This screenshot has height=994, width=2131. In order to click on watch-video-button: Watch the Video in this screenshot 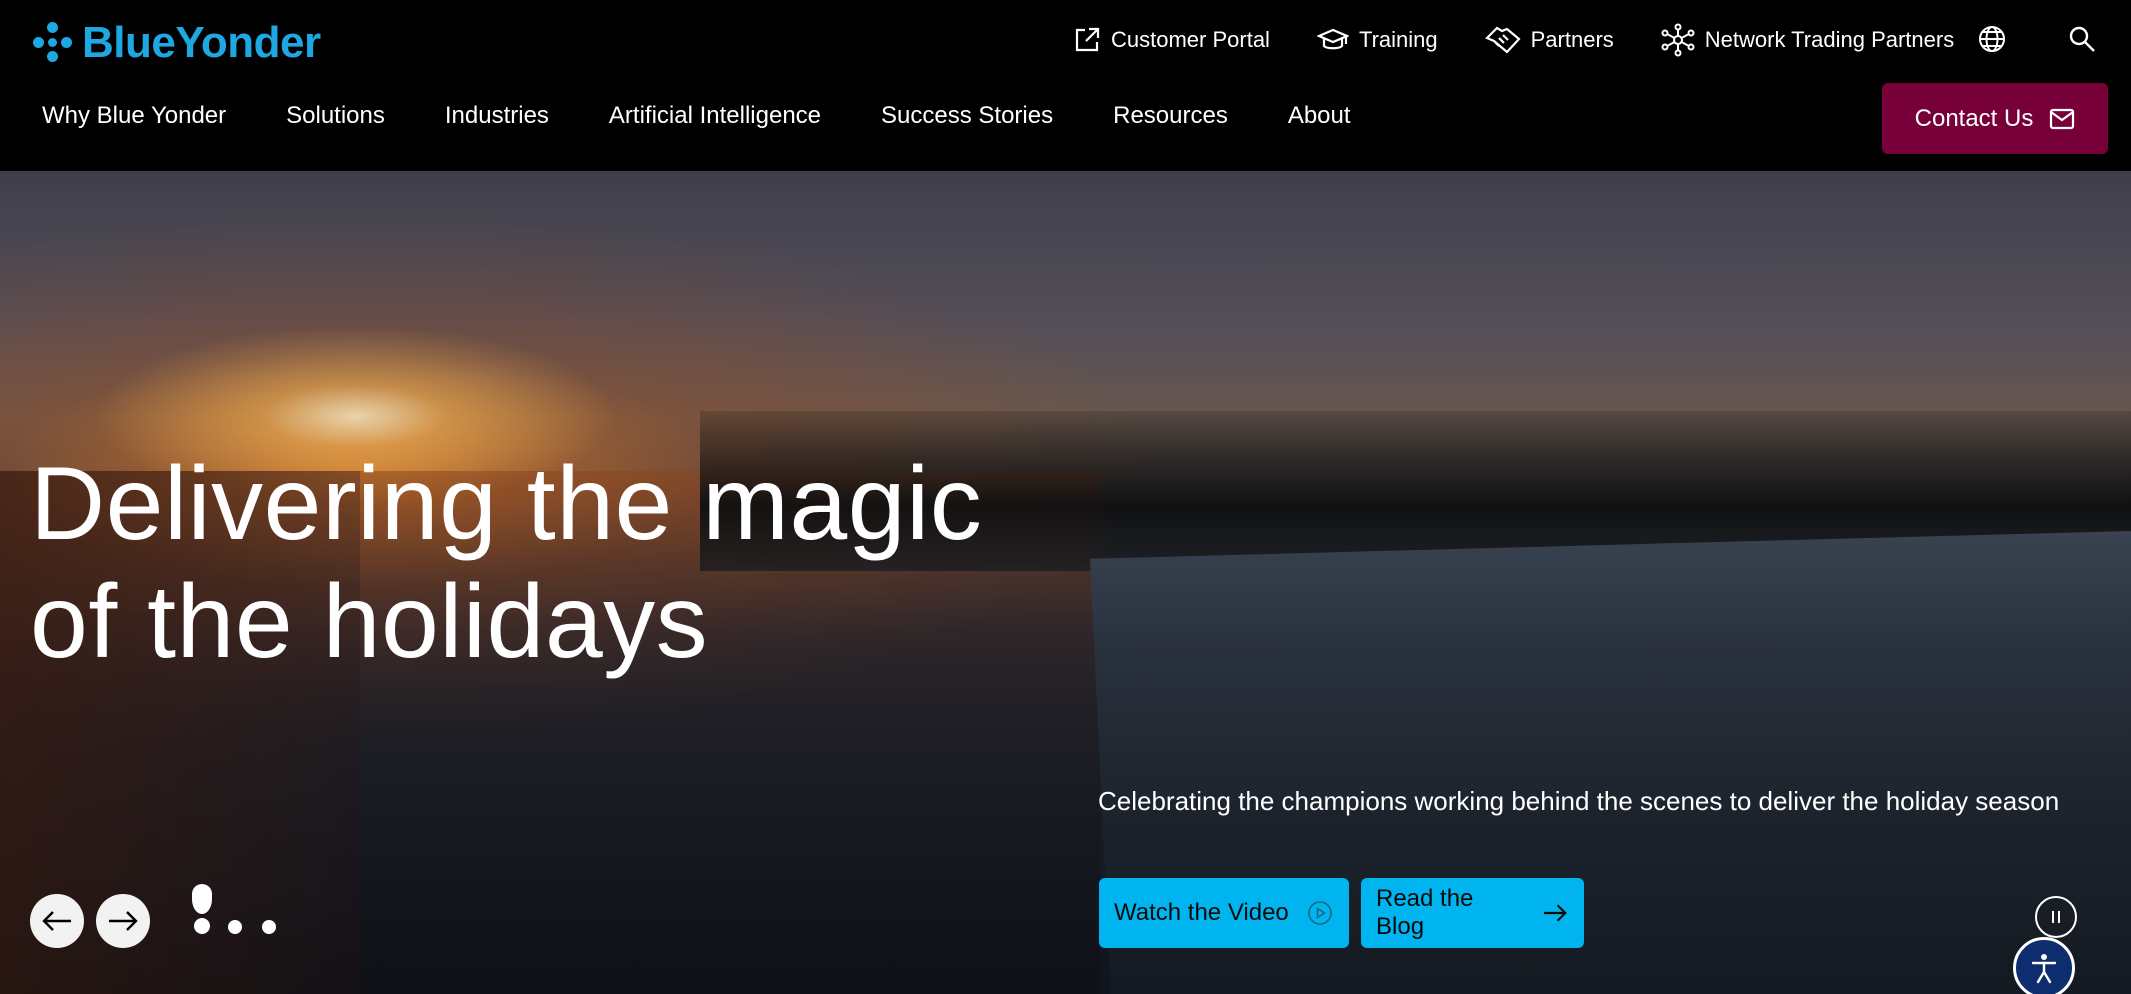, I will do `click(1224, 913)`.